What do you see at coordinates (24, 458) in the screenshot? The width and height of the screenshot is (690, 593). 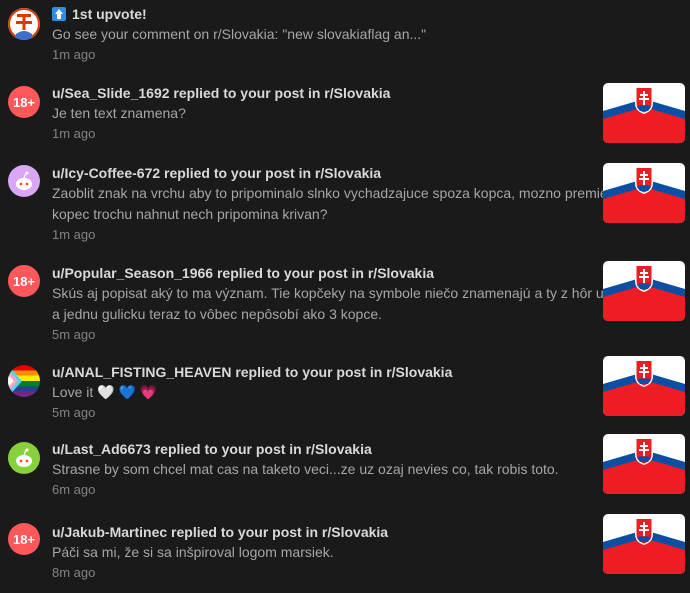 I see `snoo-green-icon` at bounding box center [24, 458].